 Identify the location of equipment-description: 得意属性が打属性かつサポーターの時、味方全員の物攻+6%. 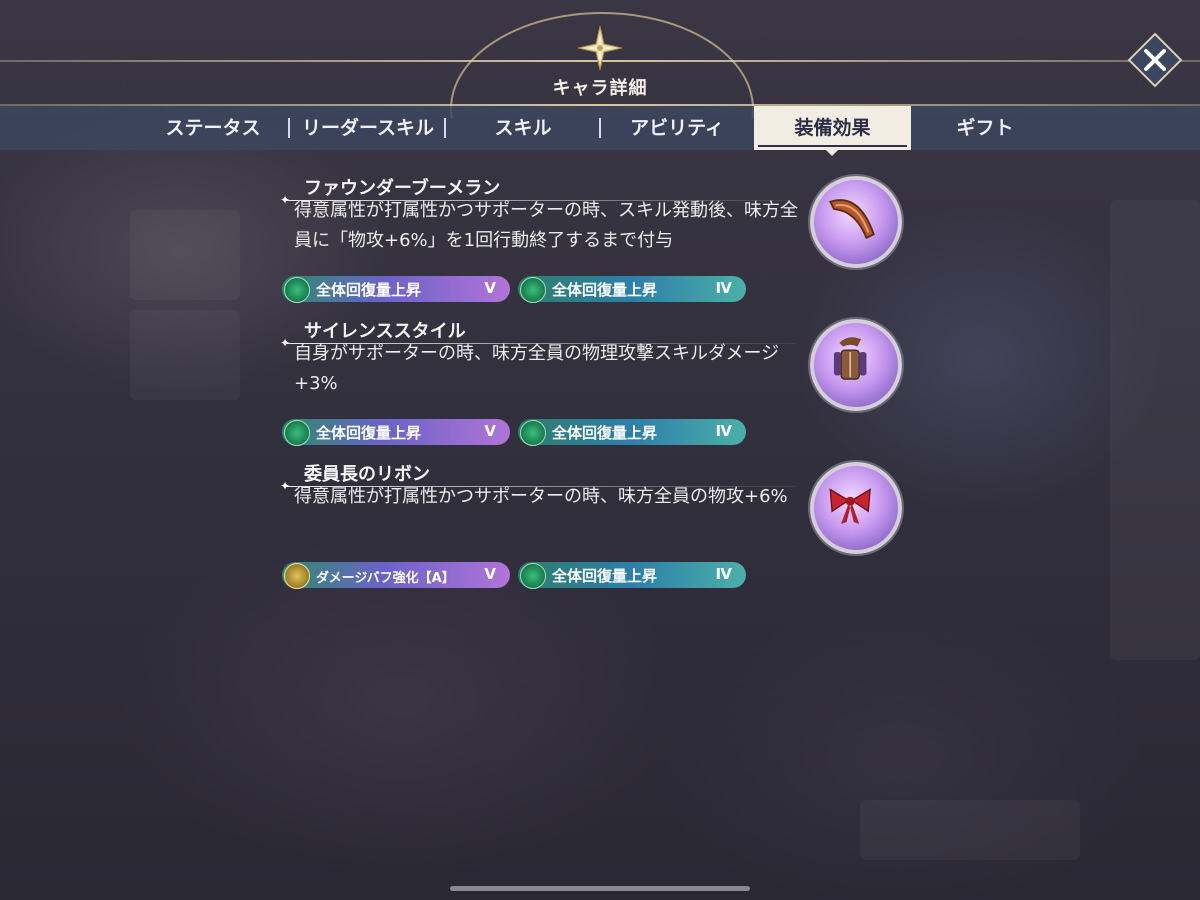
(541, 496).